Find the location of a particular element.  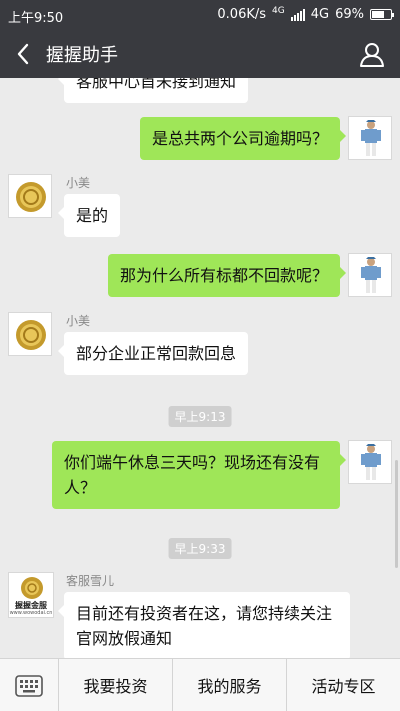

message-text: 部分企业正常回款回息 is located at coordinates (156, 353).